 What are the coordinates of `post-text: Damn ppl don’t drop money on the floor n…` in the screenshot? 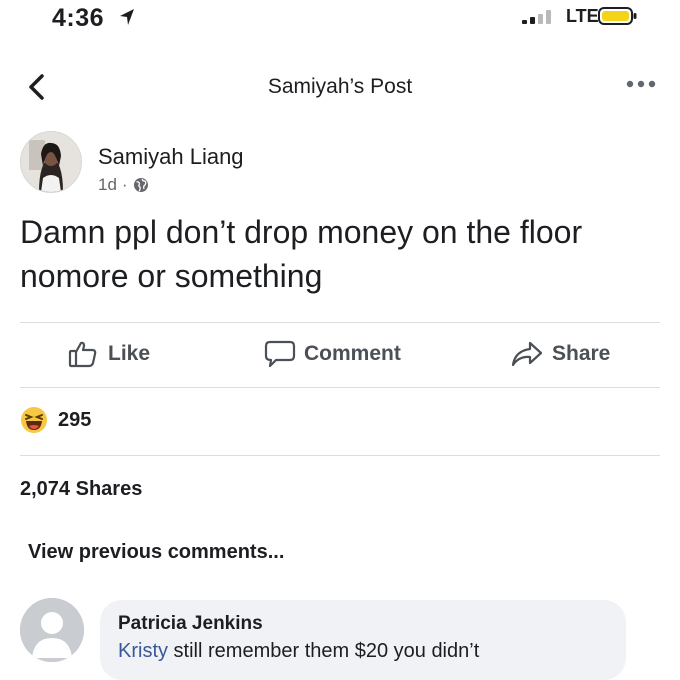 It's located at (301, 254).